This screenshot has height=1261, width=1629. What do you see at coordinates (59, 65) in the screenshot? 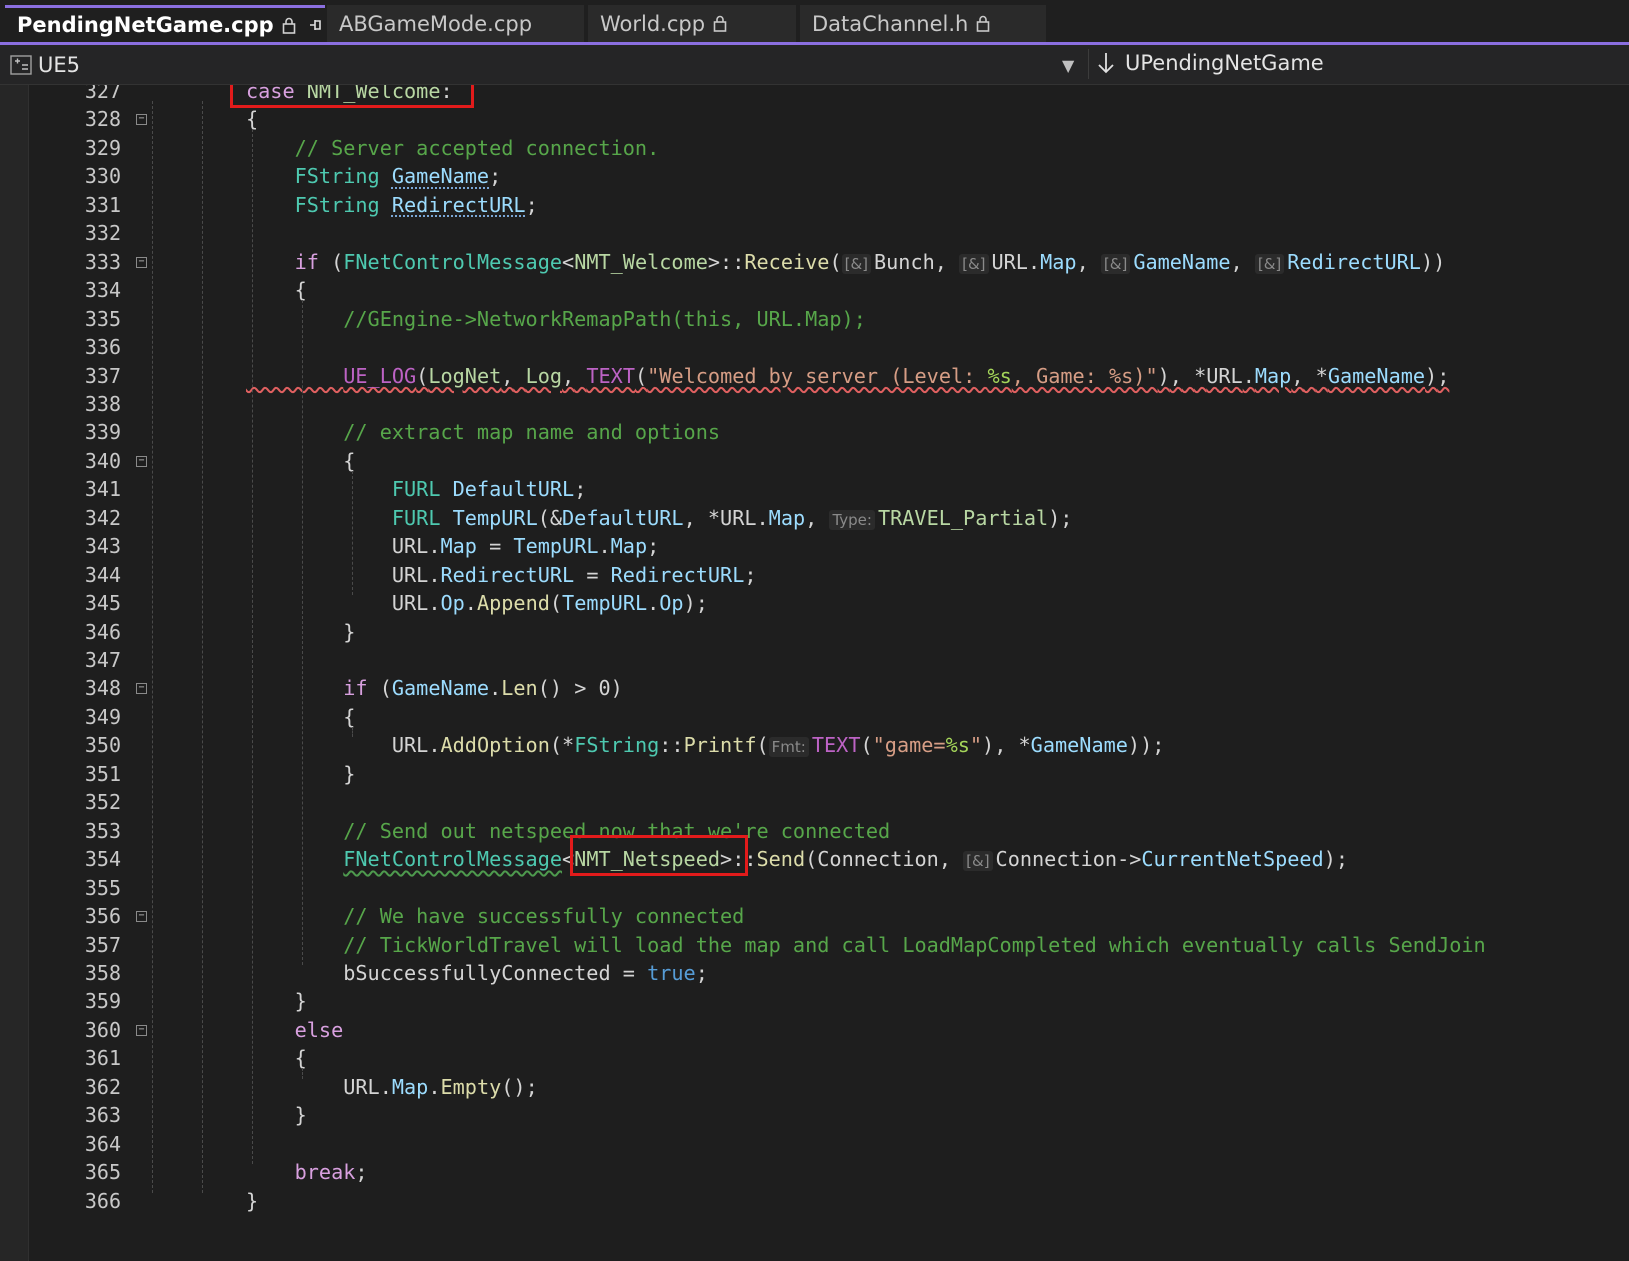
I see `project-name: UE5` at bounding box center [59, 65].